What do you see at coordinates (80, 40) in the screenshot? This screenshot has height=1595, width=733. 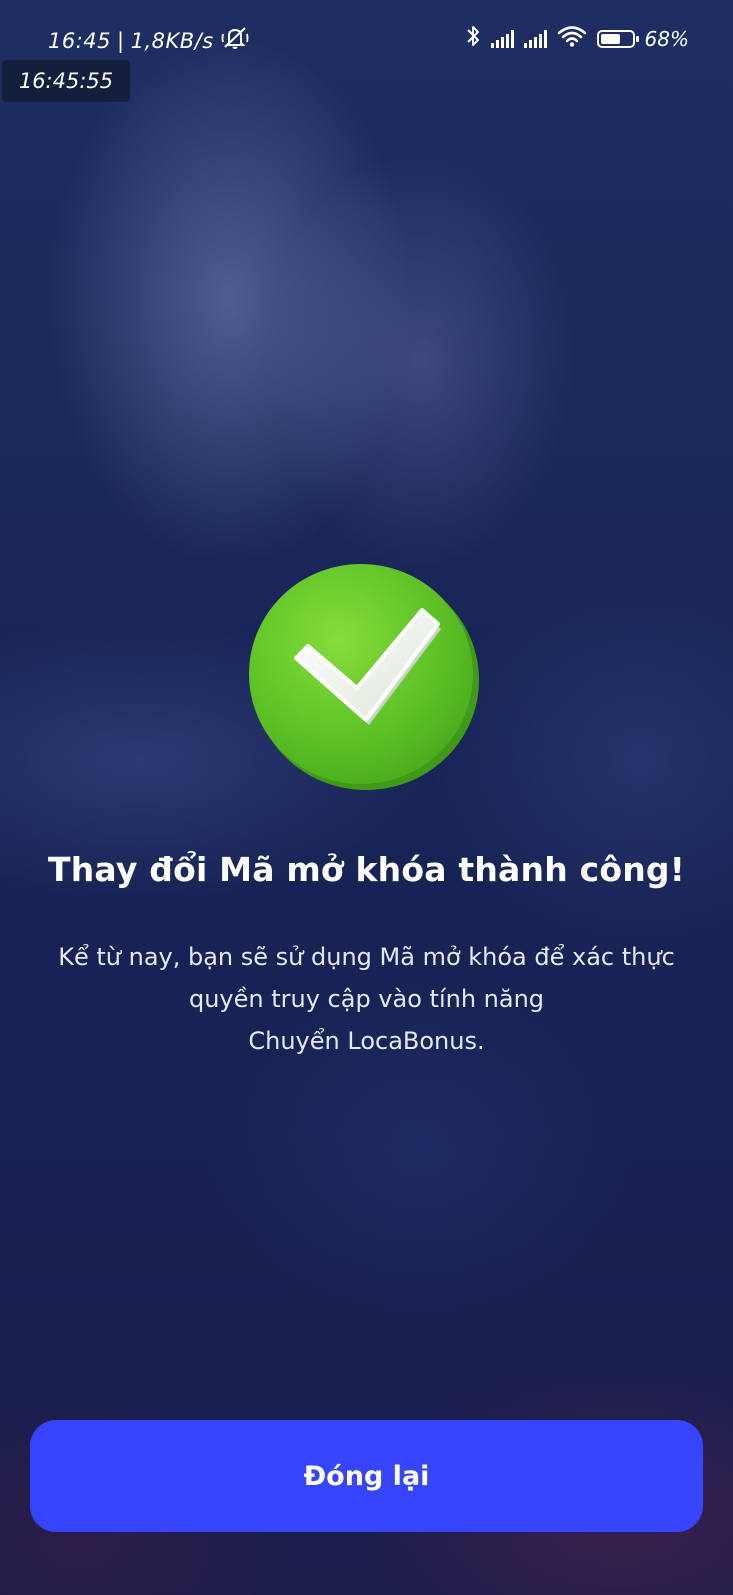 I see `status-time: 16:45` at bounding box center [80, 40].